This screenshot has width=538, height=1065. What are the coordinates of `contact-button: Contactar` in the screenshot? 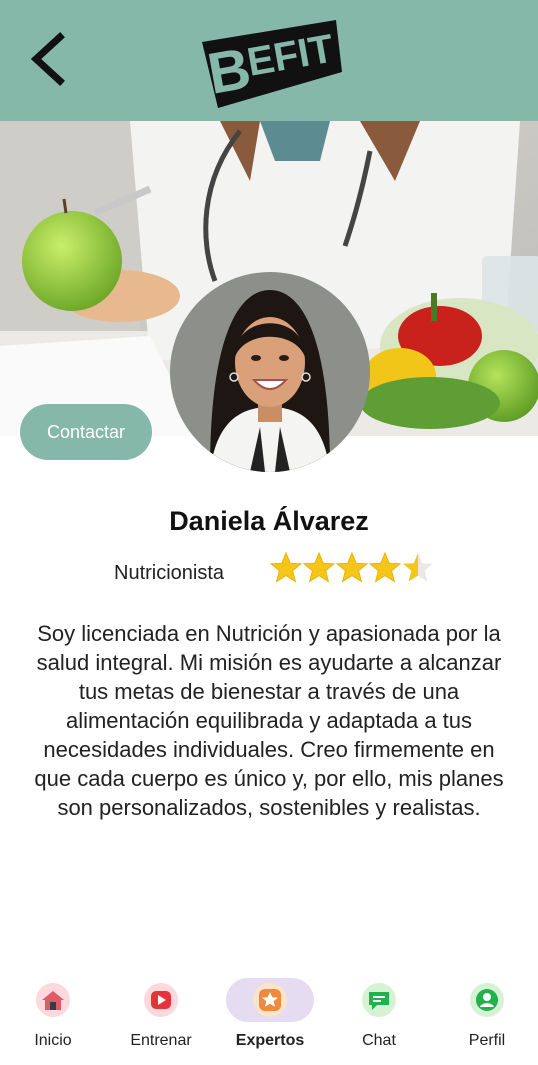 It's located at (86, 432).